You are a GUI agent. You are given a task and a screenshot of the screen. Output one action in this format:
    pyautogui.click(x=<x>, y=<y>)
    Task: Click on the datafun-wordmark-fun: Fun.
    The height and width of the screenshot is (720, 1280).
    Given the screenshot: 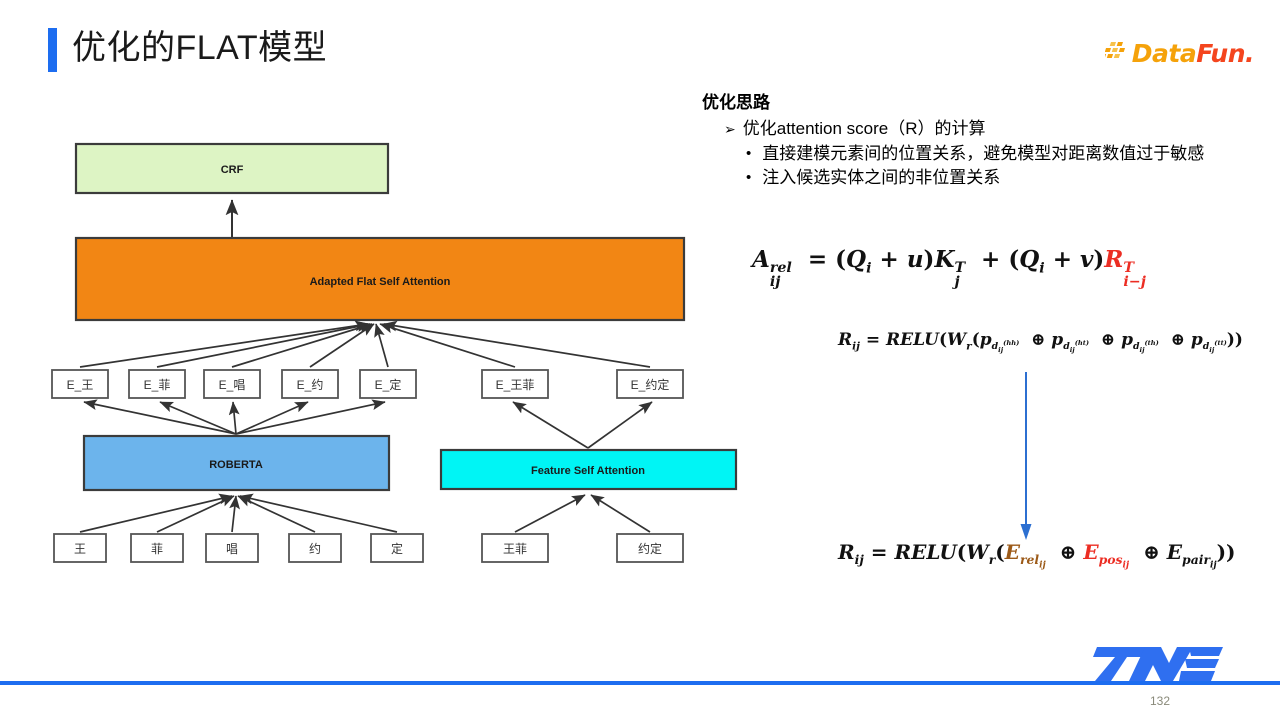 What is the action you would take?
    pyautogui.click(x=1225, y=53)
    